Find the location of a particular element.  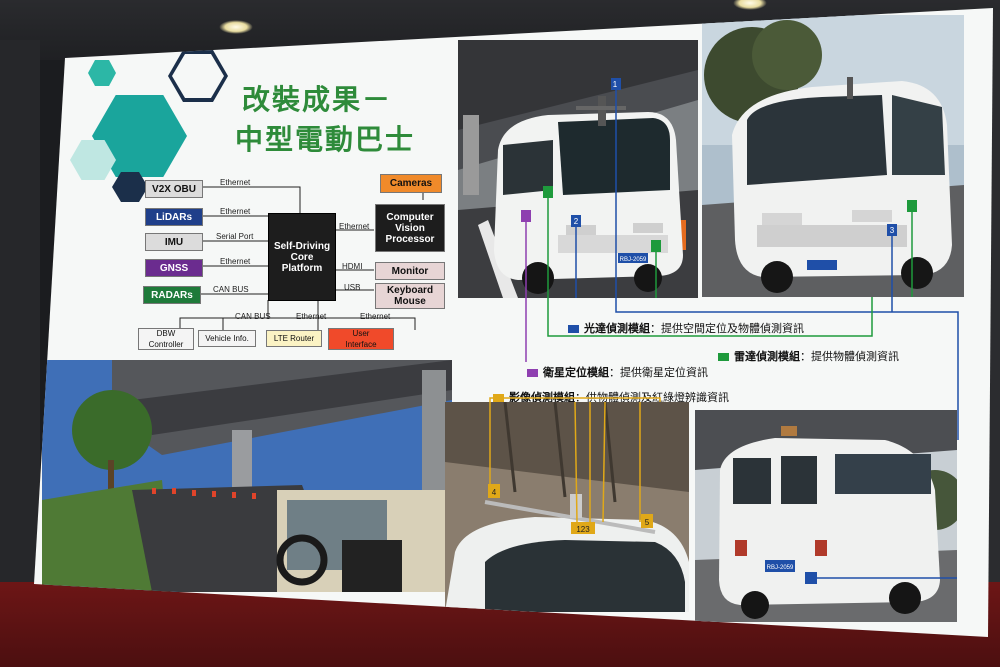

left-wall is located at coordinates (20, 320).